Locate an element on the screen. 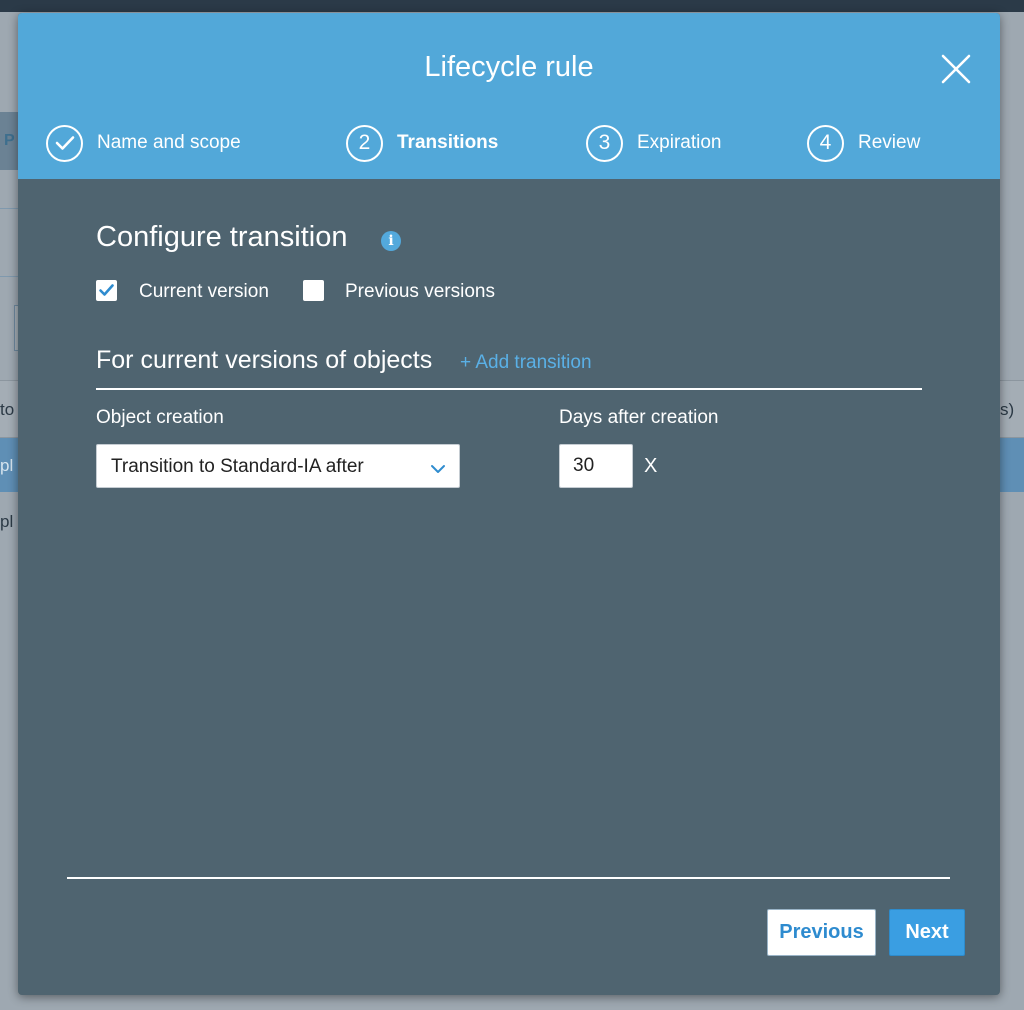  background-tab-text: P is located at coordinates (9, 140).